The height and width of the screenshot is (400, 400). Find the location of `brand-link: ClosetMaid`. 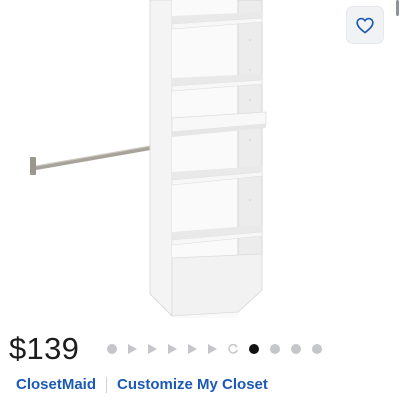

brand-link: ClosetMaid is located at coordinates (56, 384).